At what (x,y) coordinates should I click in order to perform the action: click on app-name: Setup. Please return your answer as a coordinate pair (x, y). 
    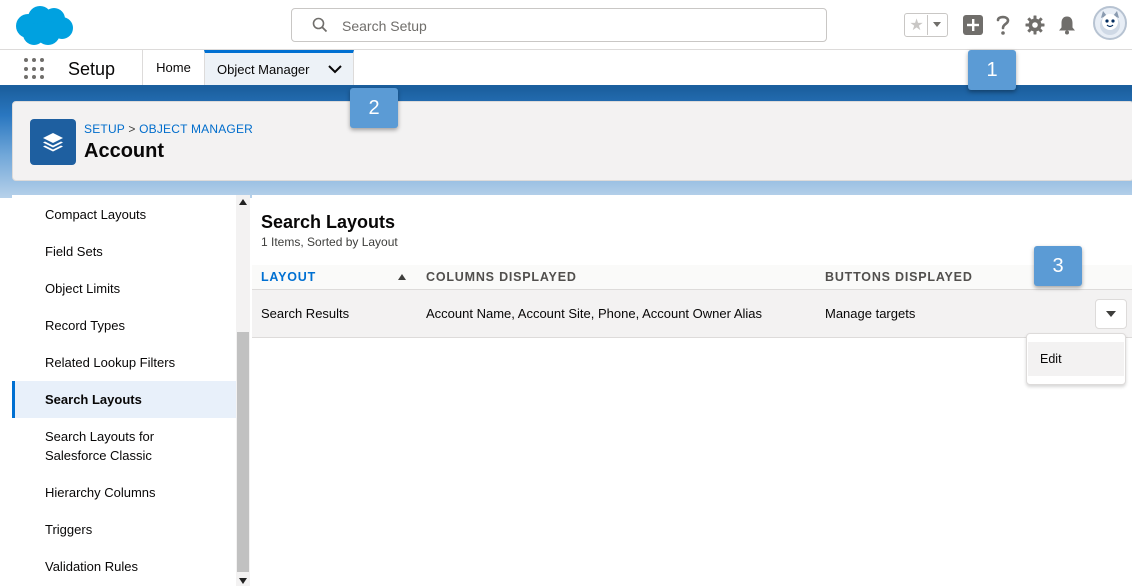
    Looking at the image, I should click on (92, 69).